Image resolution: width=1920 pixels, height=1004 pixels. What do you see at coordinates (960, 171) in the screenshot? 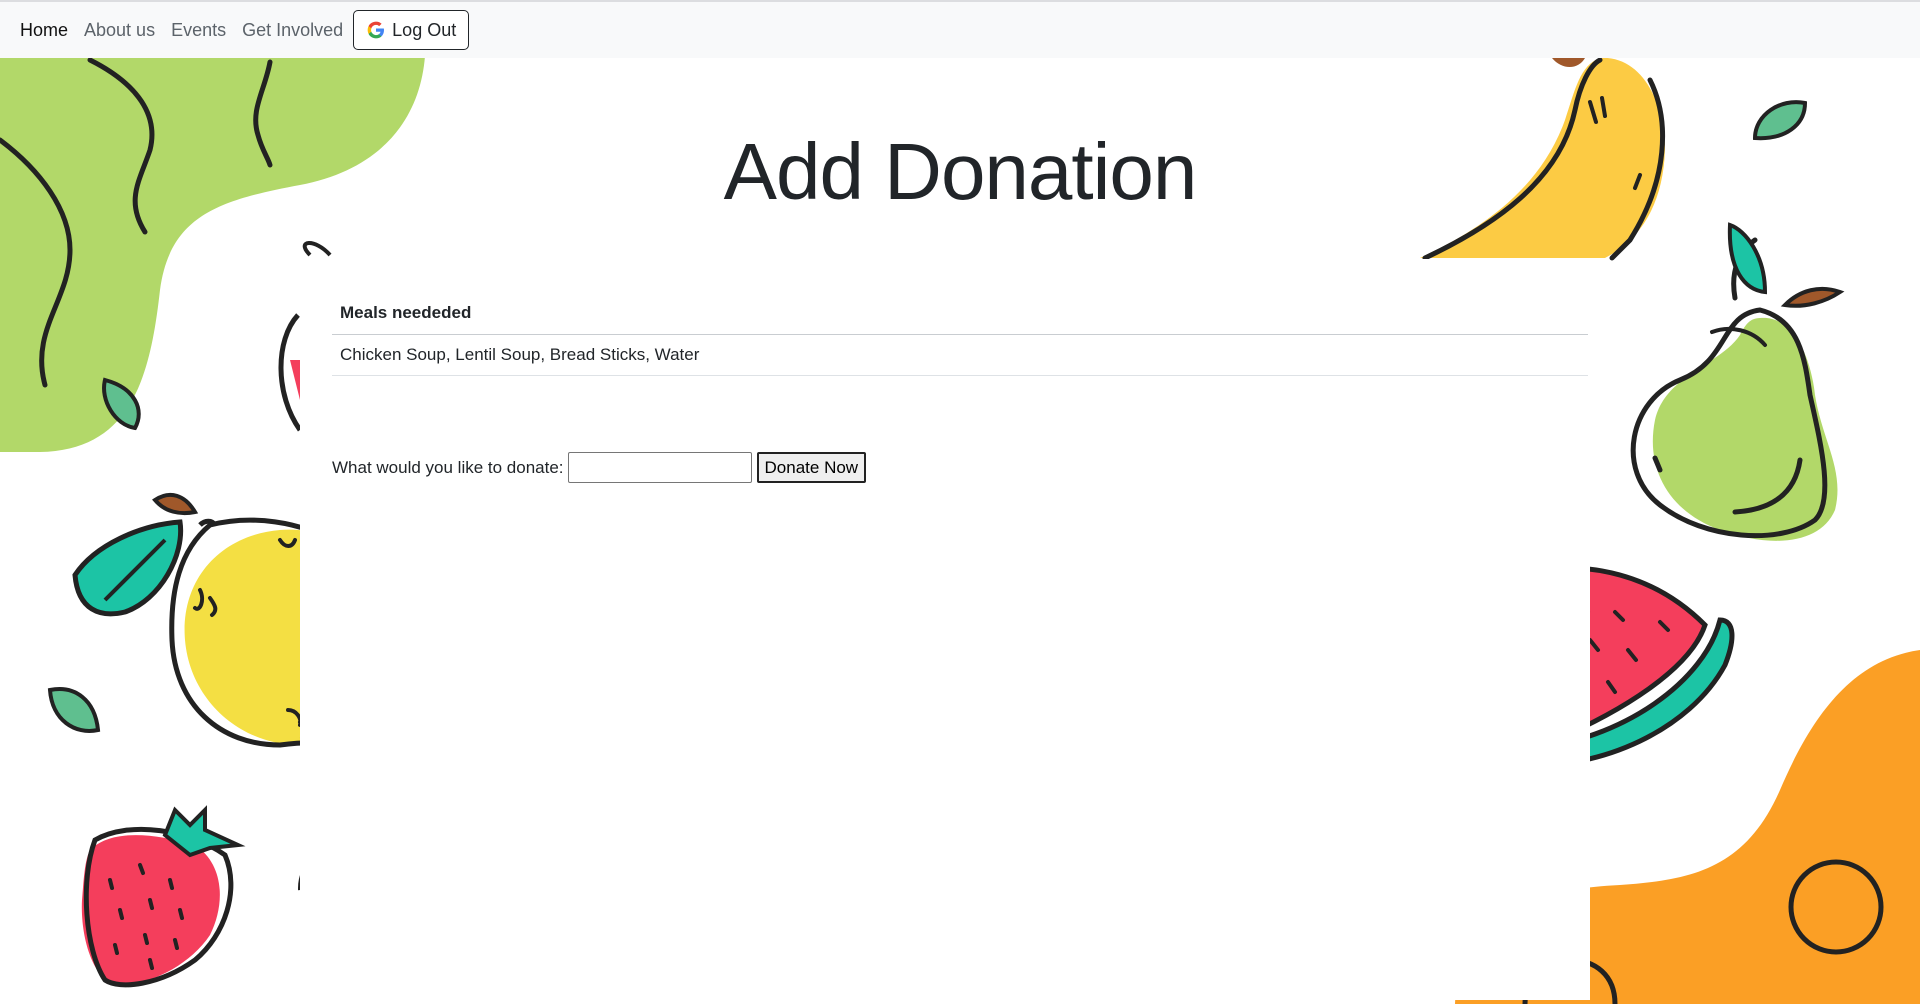
I see `page-title: Add Donation` at bounding box center [960, 171].